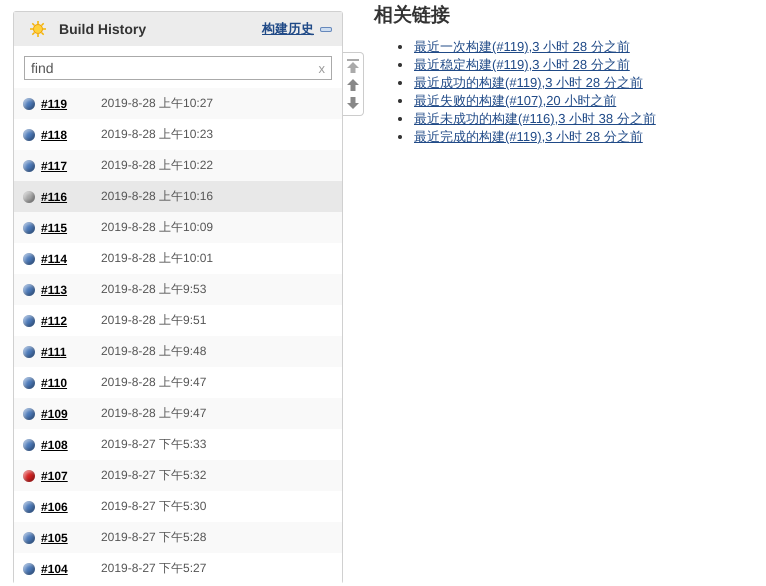 The image size is (766, 586). Describe the element at coordinates (353, 85) in the screenshot. I see `scroll-up-icon` at that location.